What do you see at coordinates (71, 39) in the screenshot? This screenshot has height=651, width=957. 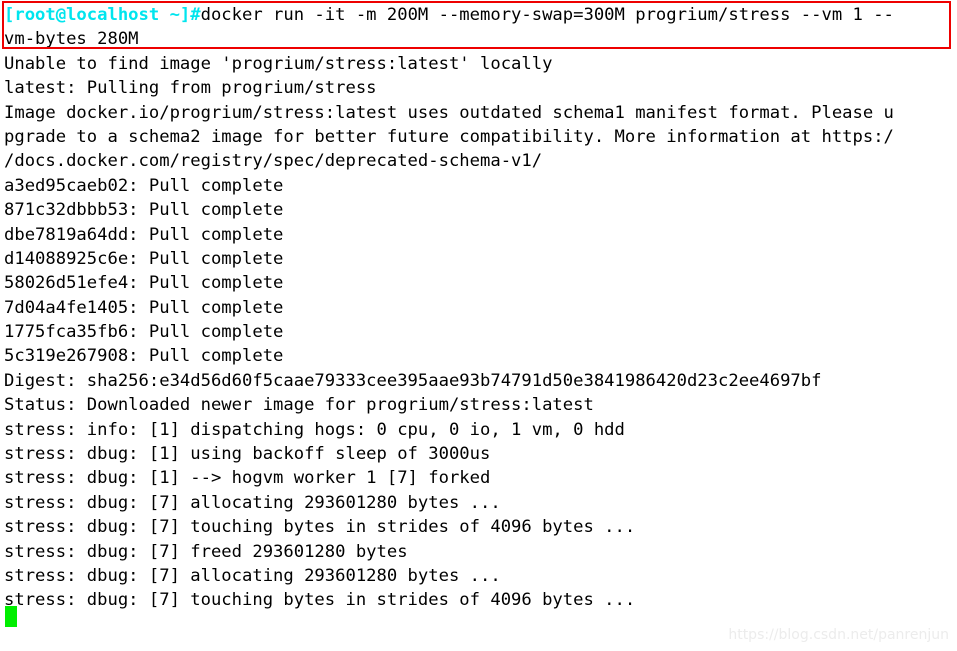 I see `command-line-wrapped: vm-bytes 280M` at bounding box center [71, 39].